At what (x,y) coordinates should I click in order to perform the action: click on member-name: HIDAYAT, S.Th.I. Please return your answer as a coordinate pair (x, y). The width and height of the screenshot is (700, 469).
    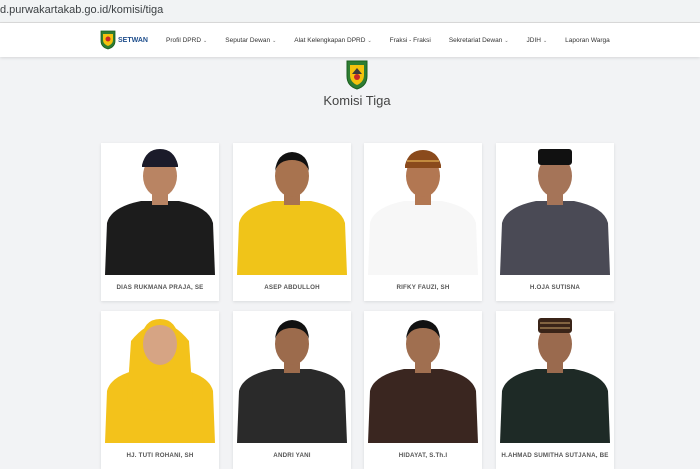
    Looking at the image, I should click on (423, 456).